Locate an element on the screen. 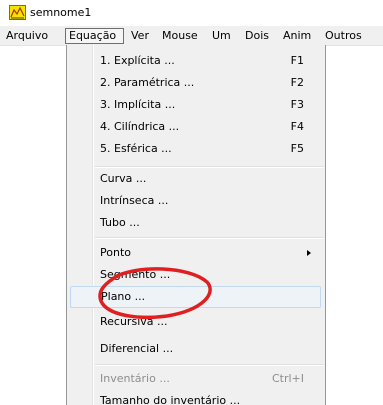  menu-ver: Ver is located at coordinates (140, 36).